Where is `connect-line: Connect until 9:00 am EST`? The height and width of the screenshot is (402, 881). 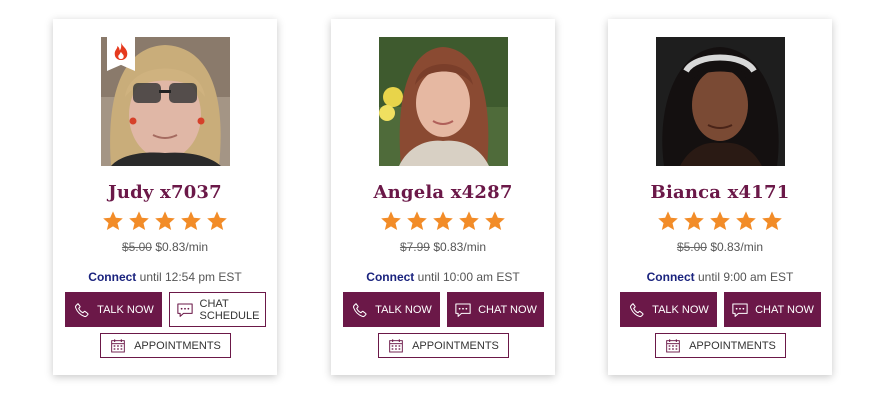
connect-line: Connect until 9:00 am EST is located at coordinates (720, 277).